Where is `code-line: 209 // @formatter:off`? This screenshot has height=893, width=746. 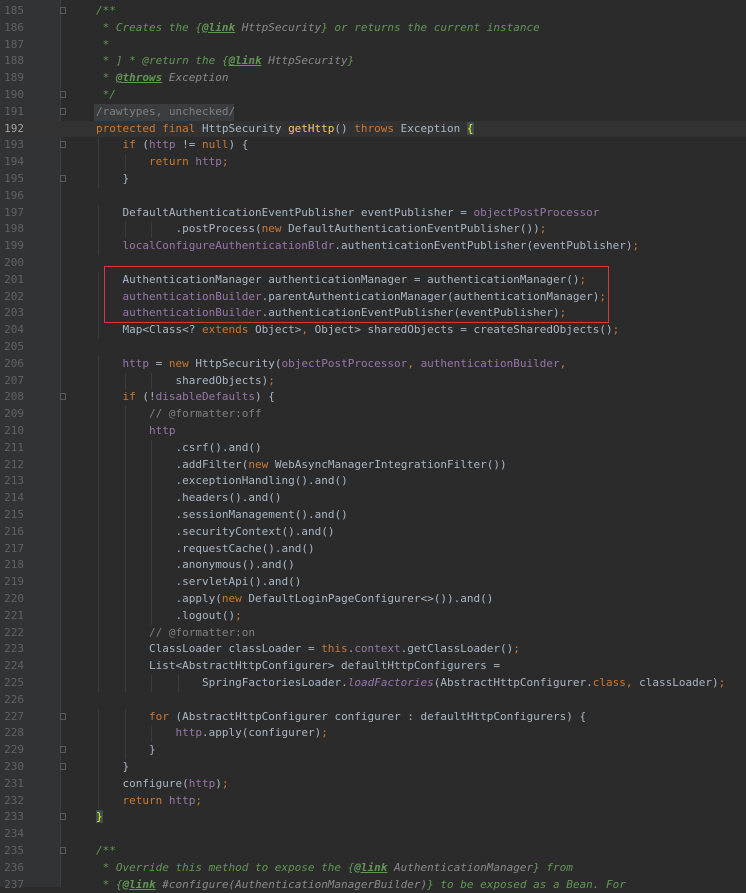 code-line: 209 // @formatter:off is located at coordinates (373, 414).